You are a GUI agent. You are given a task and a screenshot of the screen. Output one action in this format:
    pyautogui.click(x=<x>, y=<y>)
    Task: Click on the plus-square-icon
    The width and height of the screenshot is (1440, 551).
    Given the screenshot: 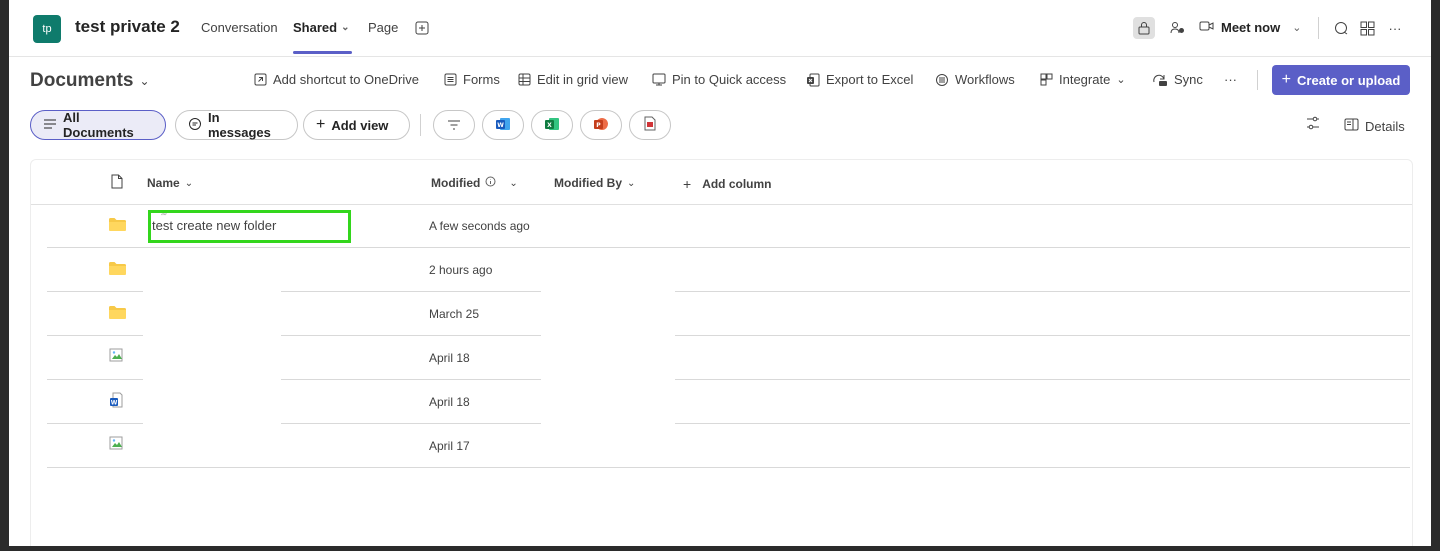 What is the action you would take?
    pyautogui.click(x=422, y=28)
    